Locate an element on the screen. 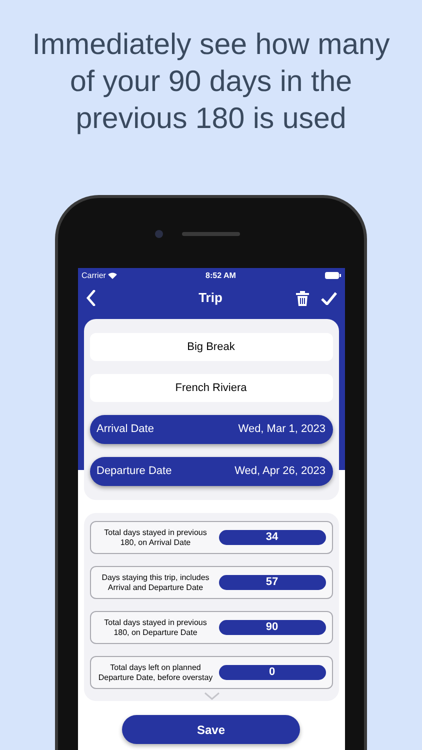  camera-icon is located at coordinates (159, 234).